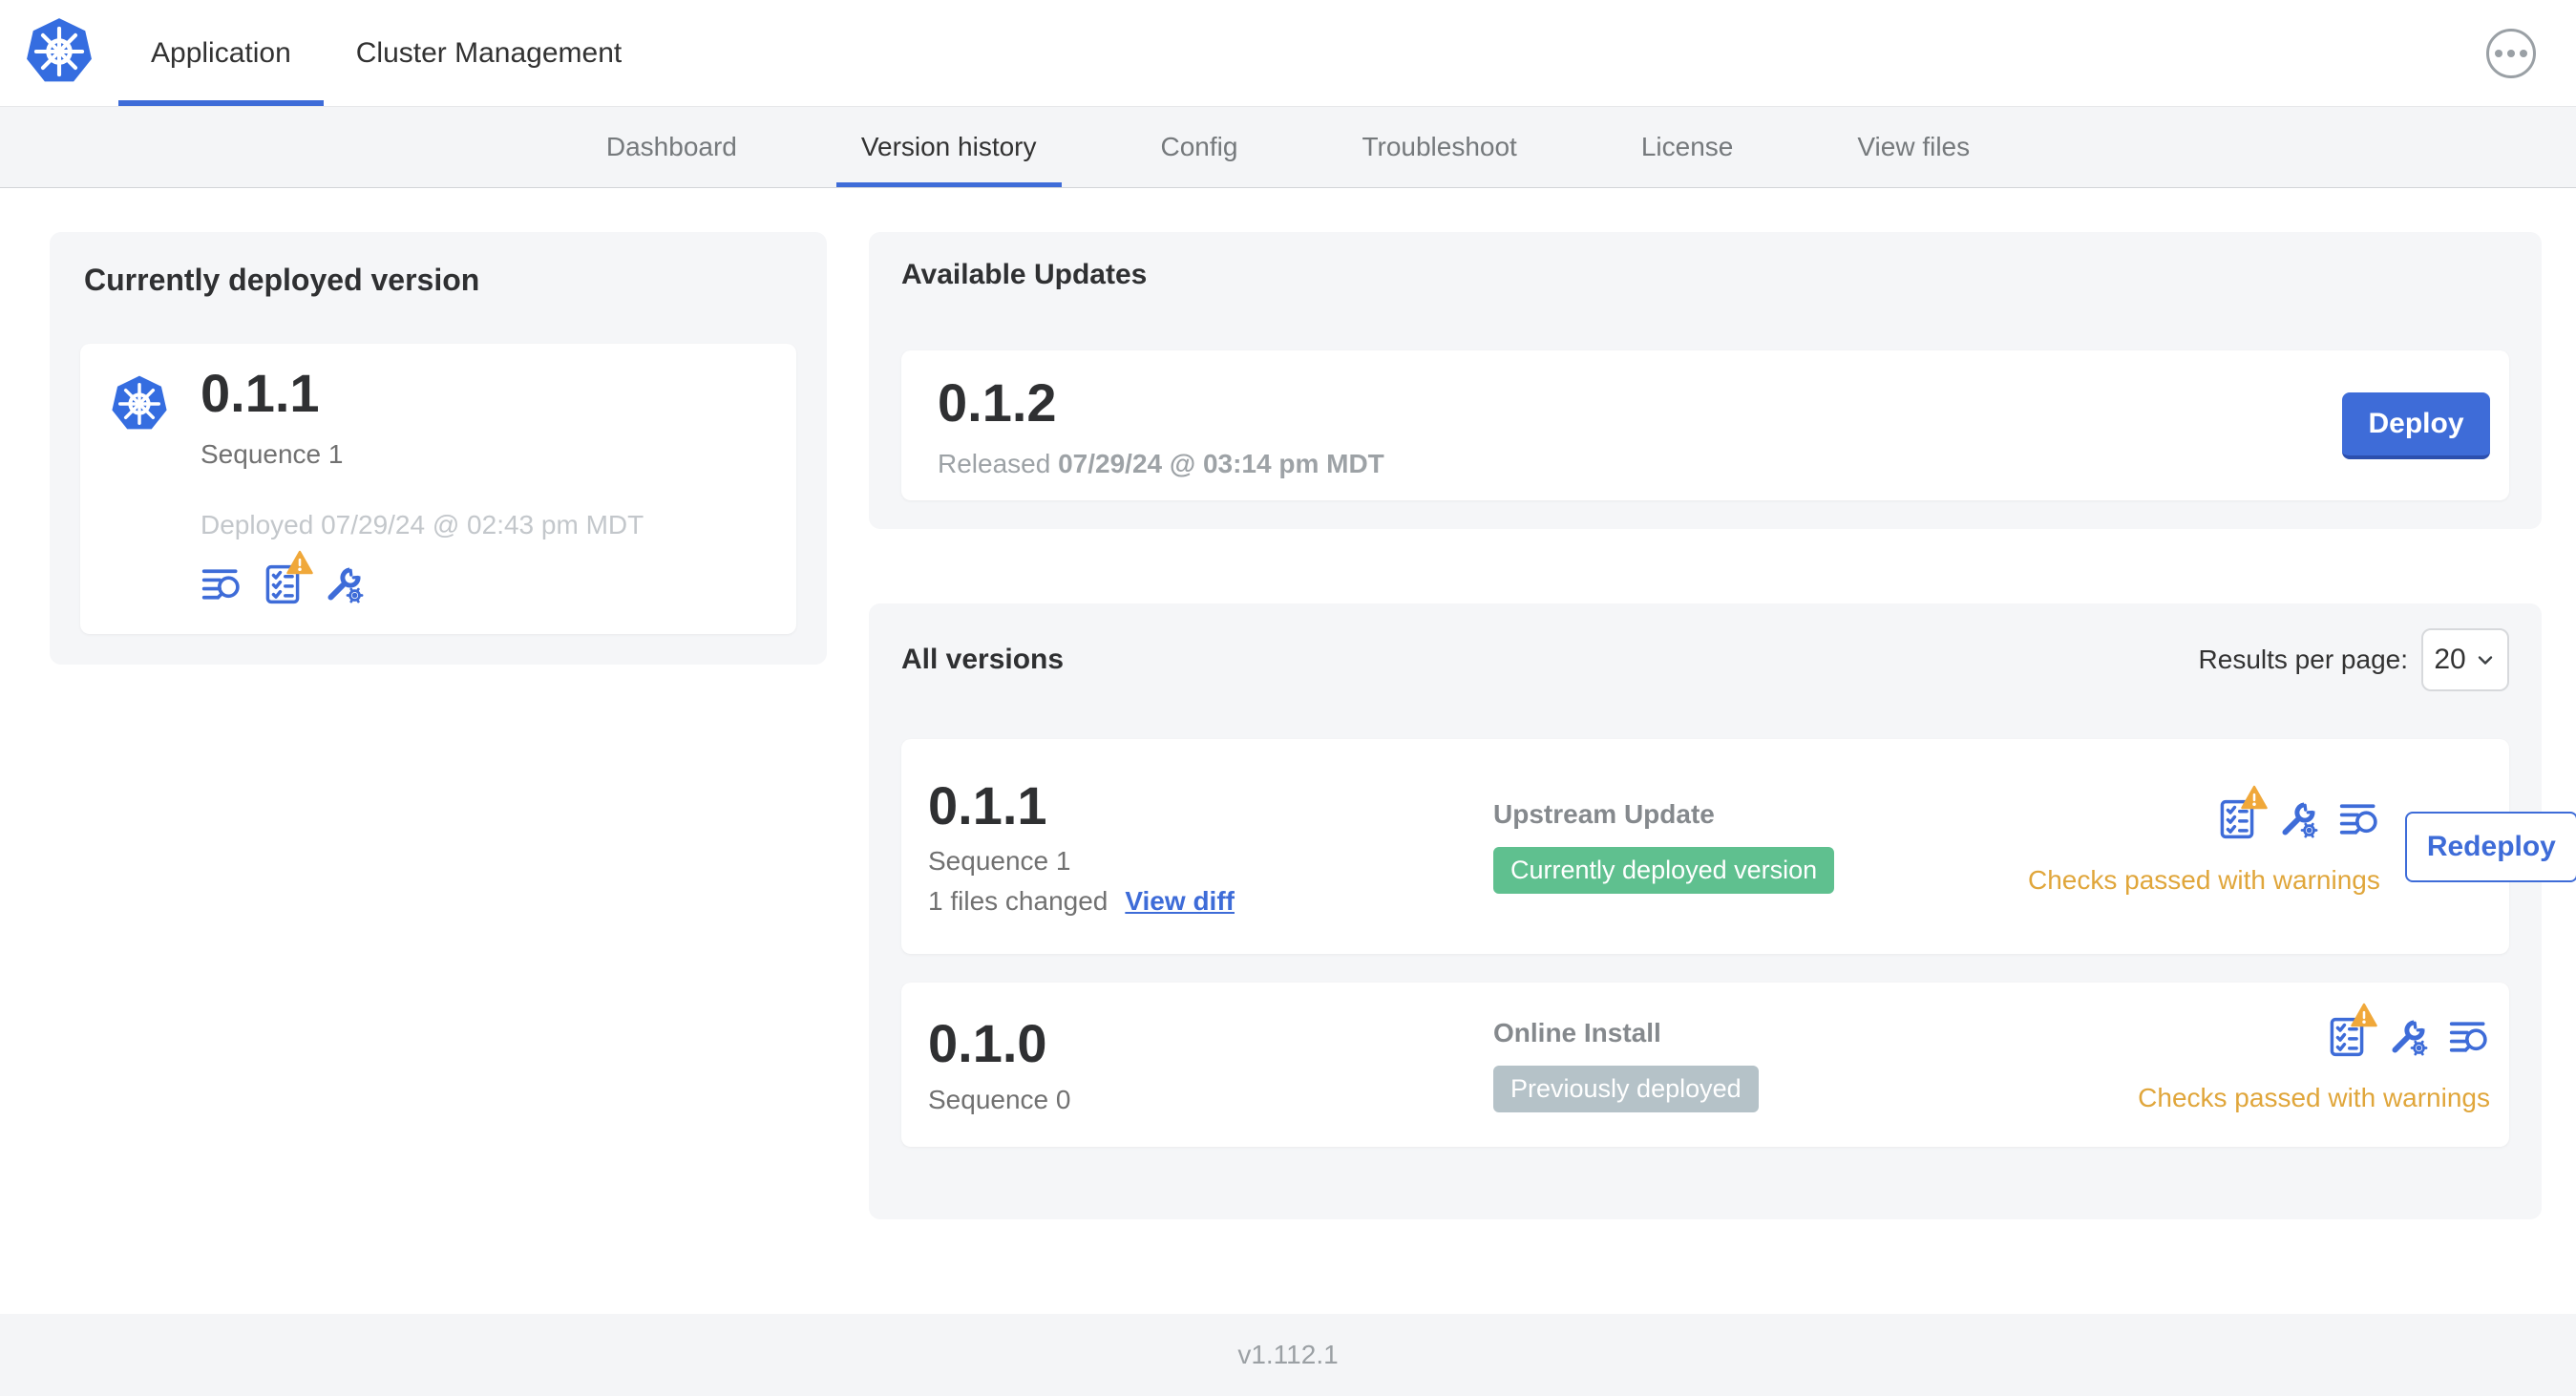  Describe the element at coordinates (1577, 1032) in the screenshot. I see `row-source-label: Online Install` at that location.